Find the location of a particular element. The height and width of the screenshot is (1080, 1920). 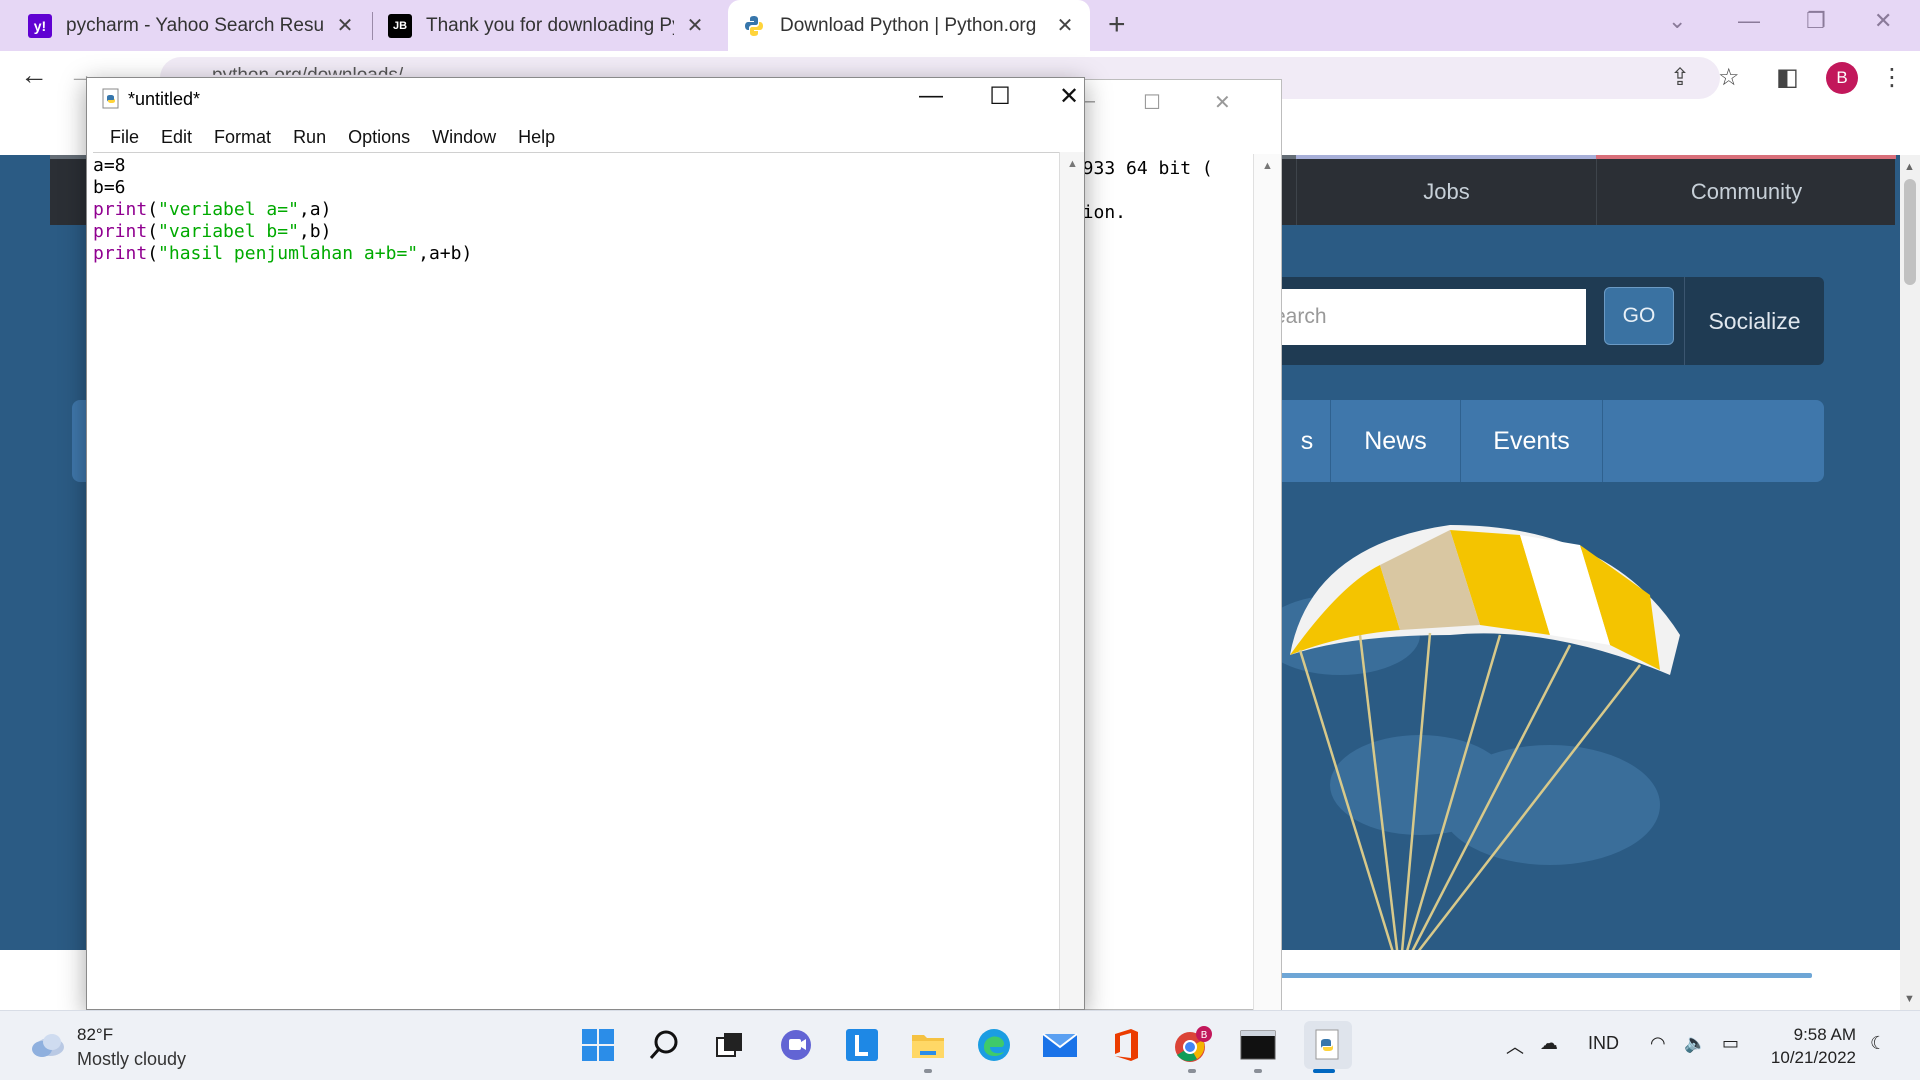

profile-avatar: B is located at coordinates (1842, 78).